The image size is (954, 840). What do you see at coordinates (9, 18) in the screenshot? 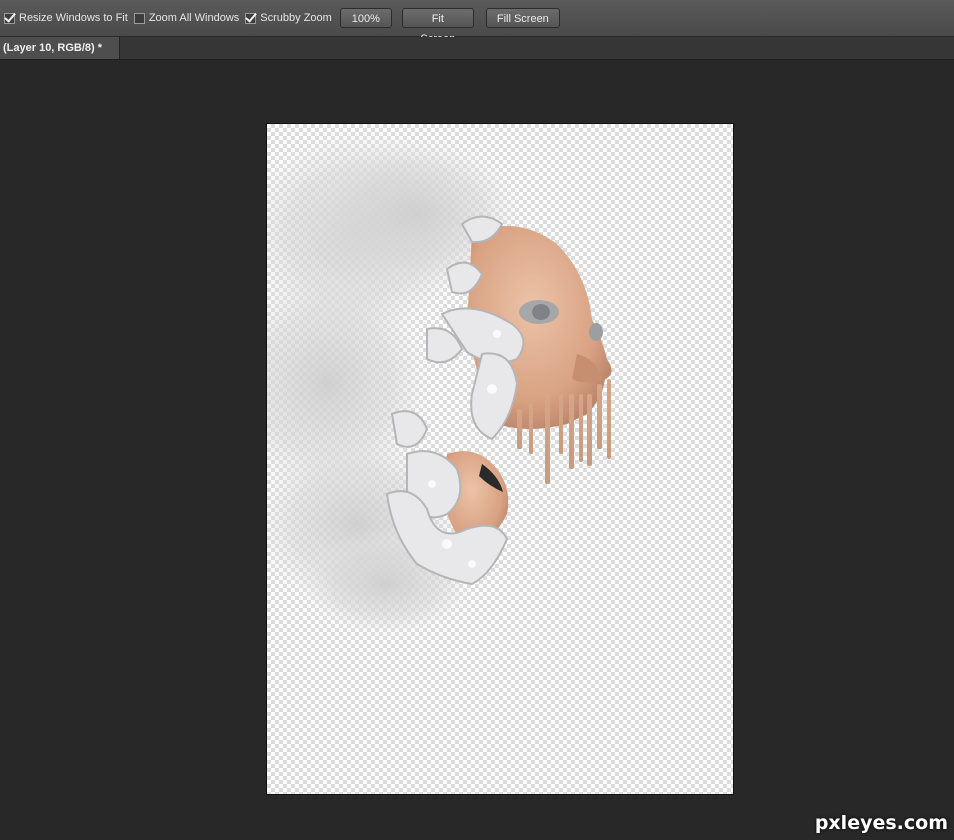
I see `resize-windows-checkbox` at bounding box center [9, 18].